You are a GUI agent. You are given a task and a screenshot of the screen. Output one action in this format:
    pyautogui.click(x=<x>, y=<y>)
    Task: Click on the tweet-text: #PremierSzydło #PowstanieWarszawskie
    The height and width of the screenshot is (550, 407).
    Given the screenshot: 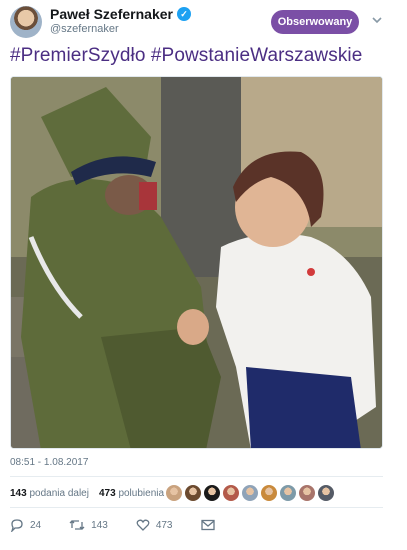 What is the action you would take?
    pyautogui.click(x=186, y=56)
    